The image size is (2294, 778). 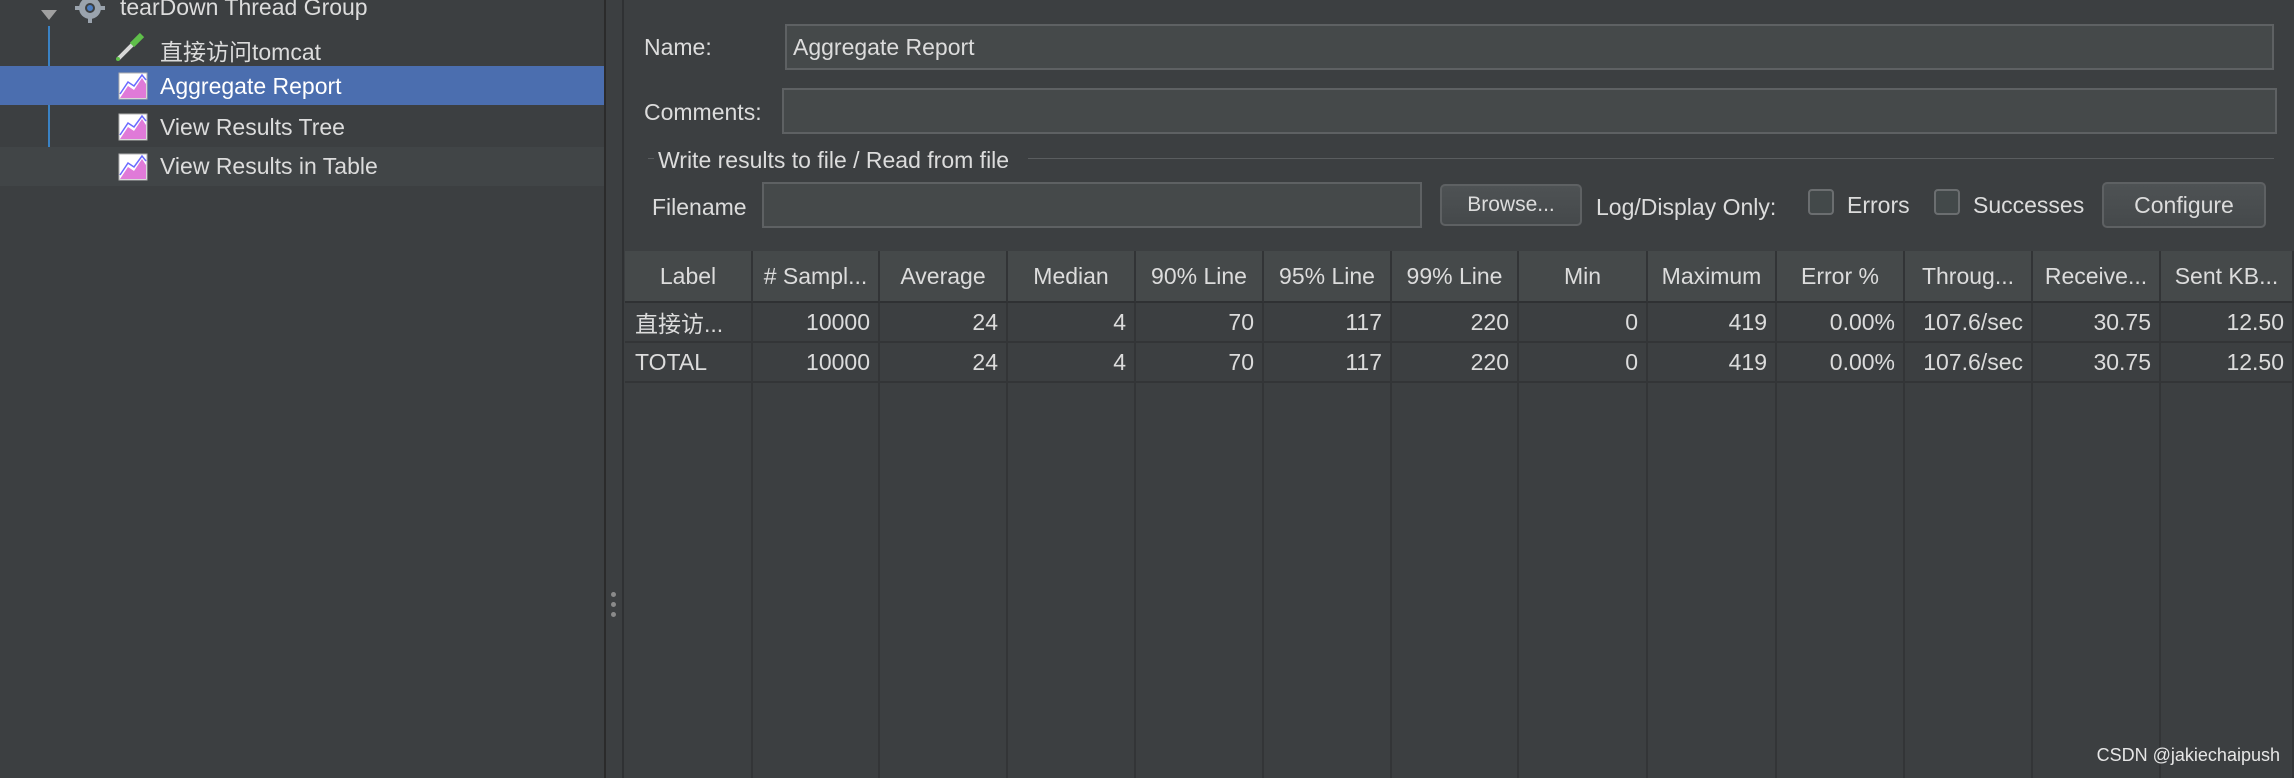 What do you see at coordinates (623, 389) in the screenshot?
I see `panel-border` at bounding box center [623, 389].